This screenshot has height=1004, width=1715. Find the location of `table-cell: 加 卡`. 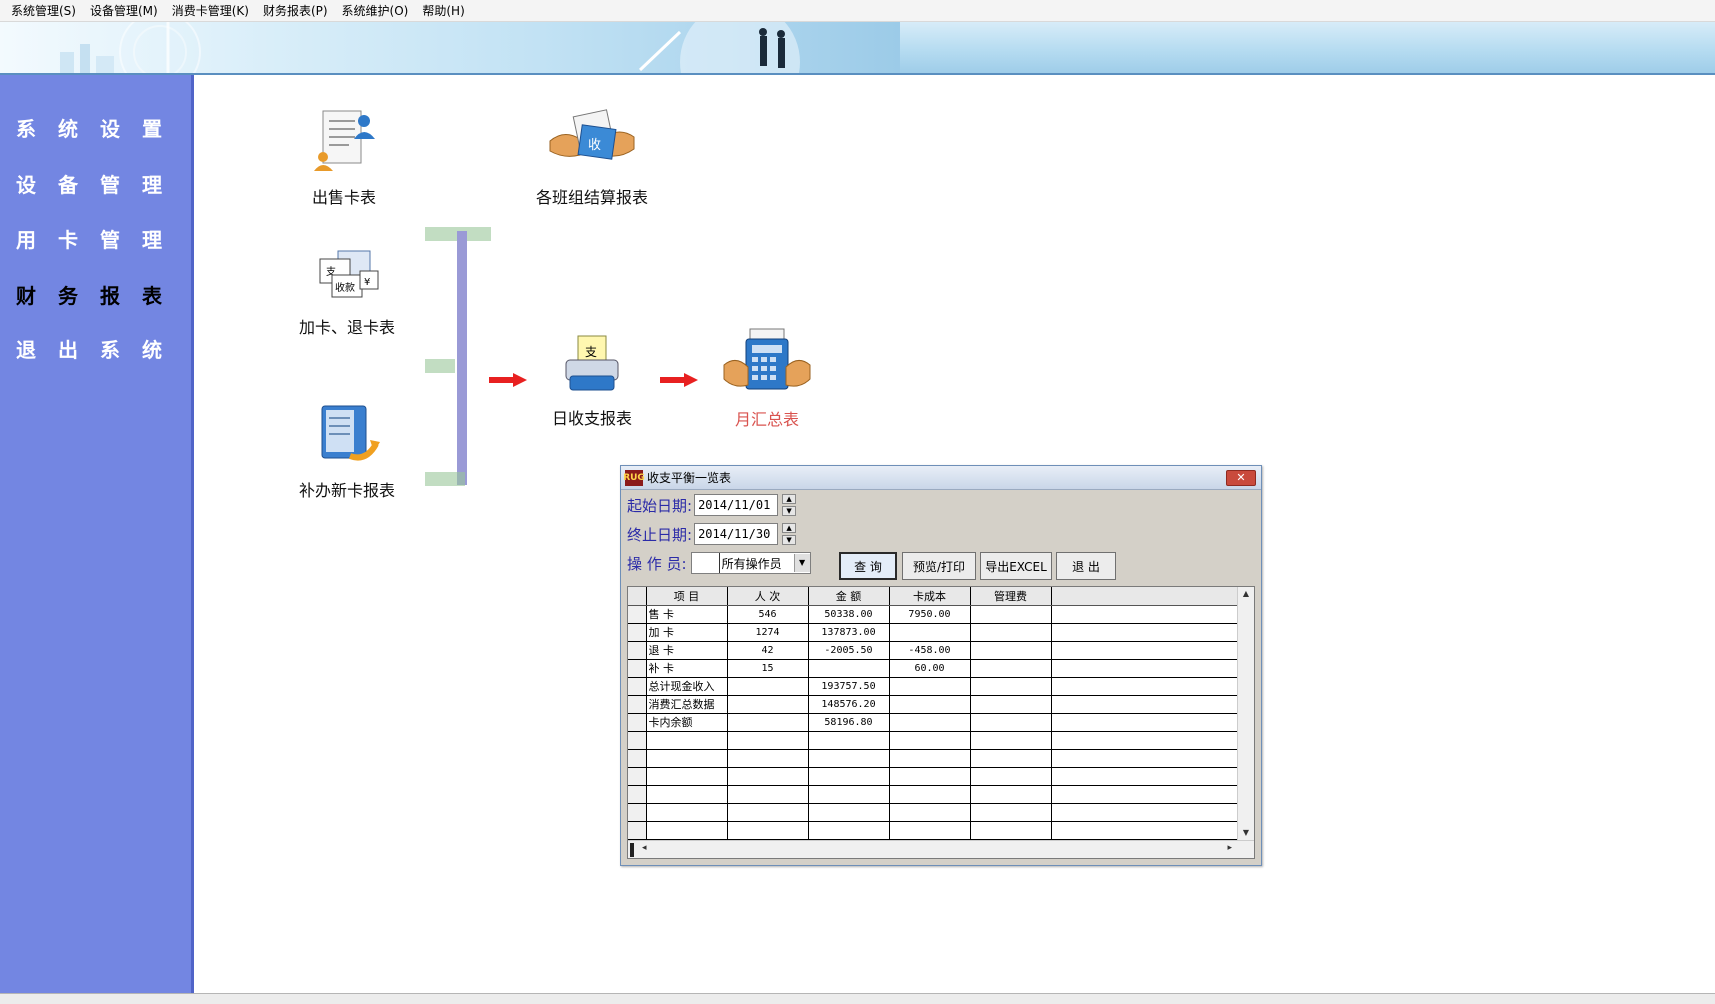

table-cell: 加 卡 is located at coordinates (687, 632).